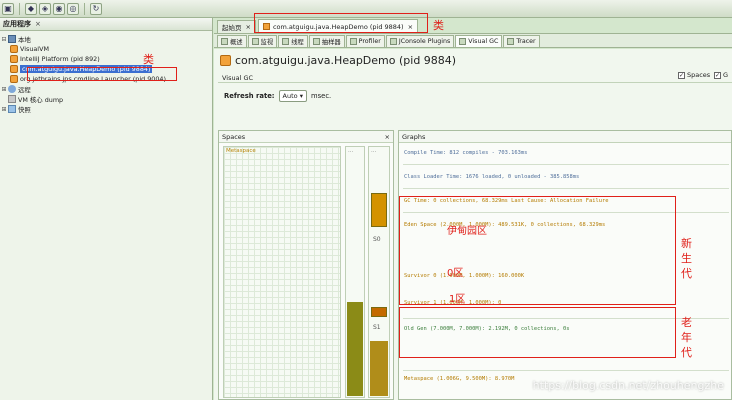  What do you see at coordinates (60, 59) in the screenshot?
I see `tree-node-label: IntelliJ Platform (pid 892)` at bounding box center [60, 59].